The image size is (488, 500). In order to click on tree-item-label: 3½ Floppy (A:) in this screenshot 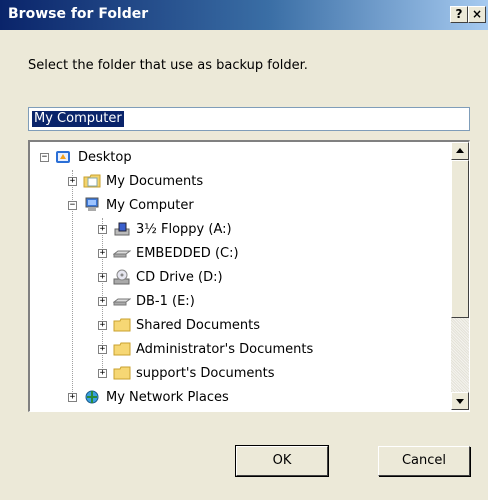, I will do `click(184, 229)`.